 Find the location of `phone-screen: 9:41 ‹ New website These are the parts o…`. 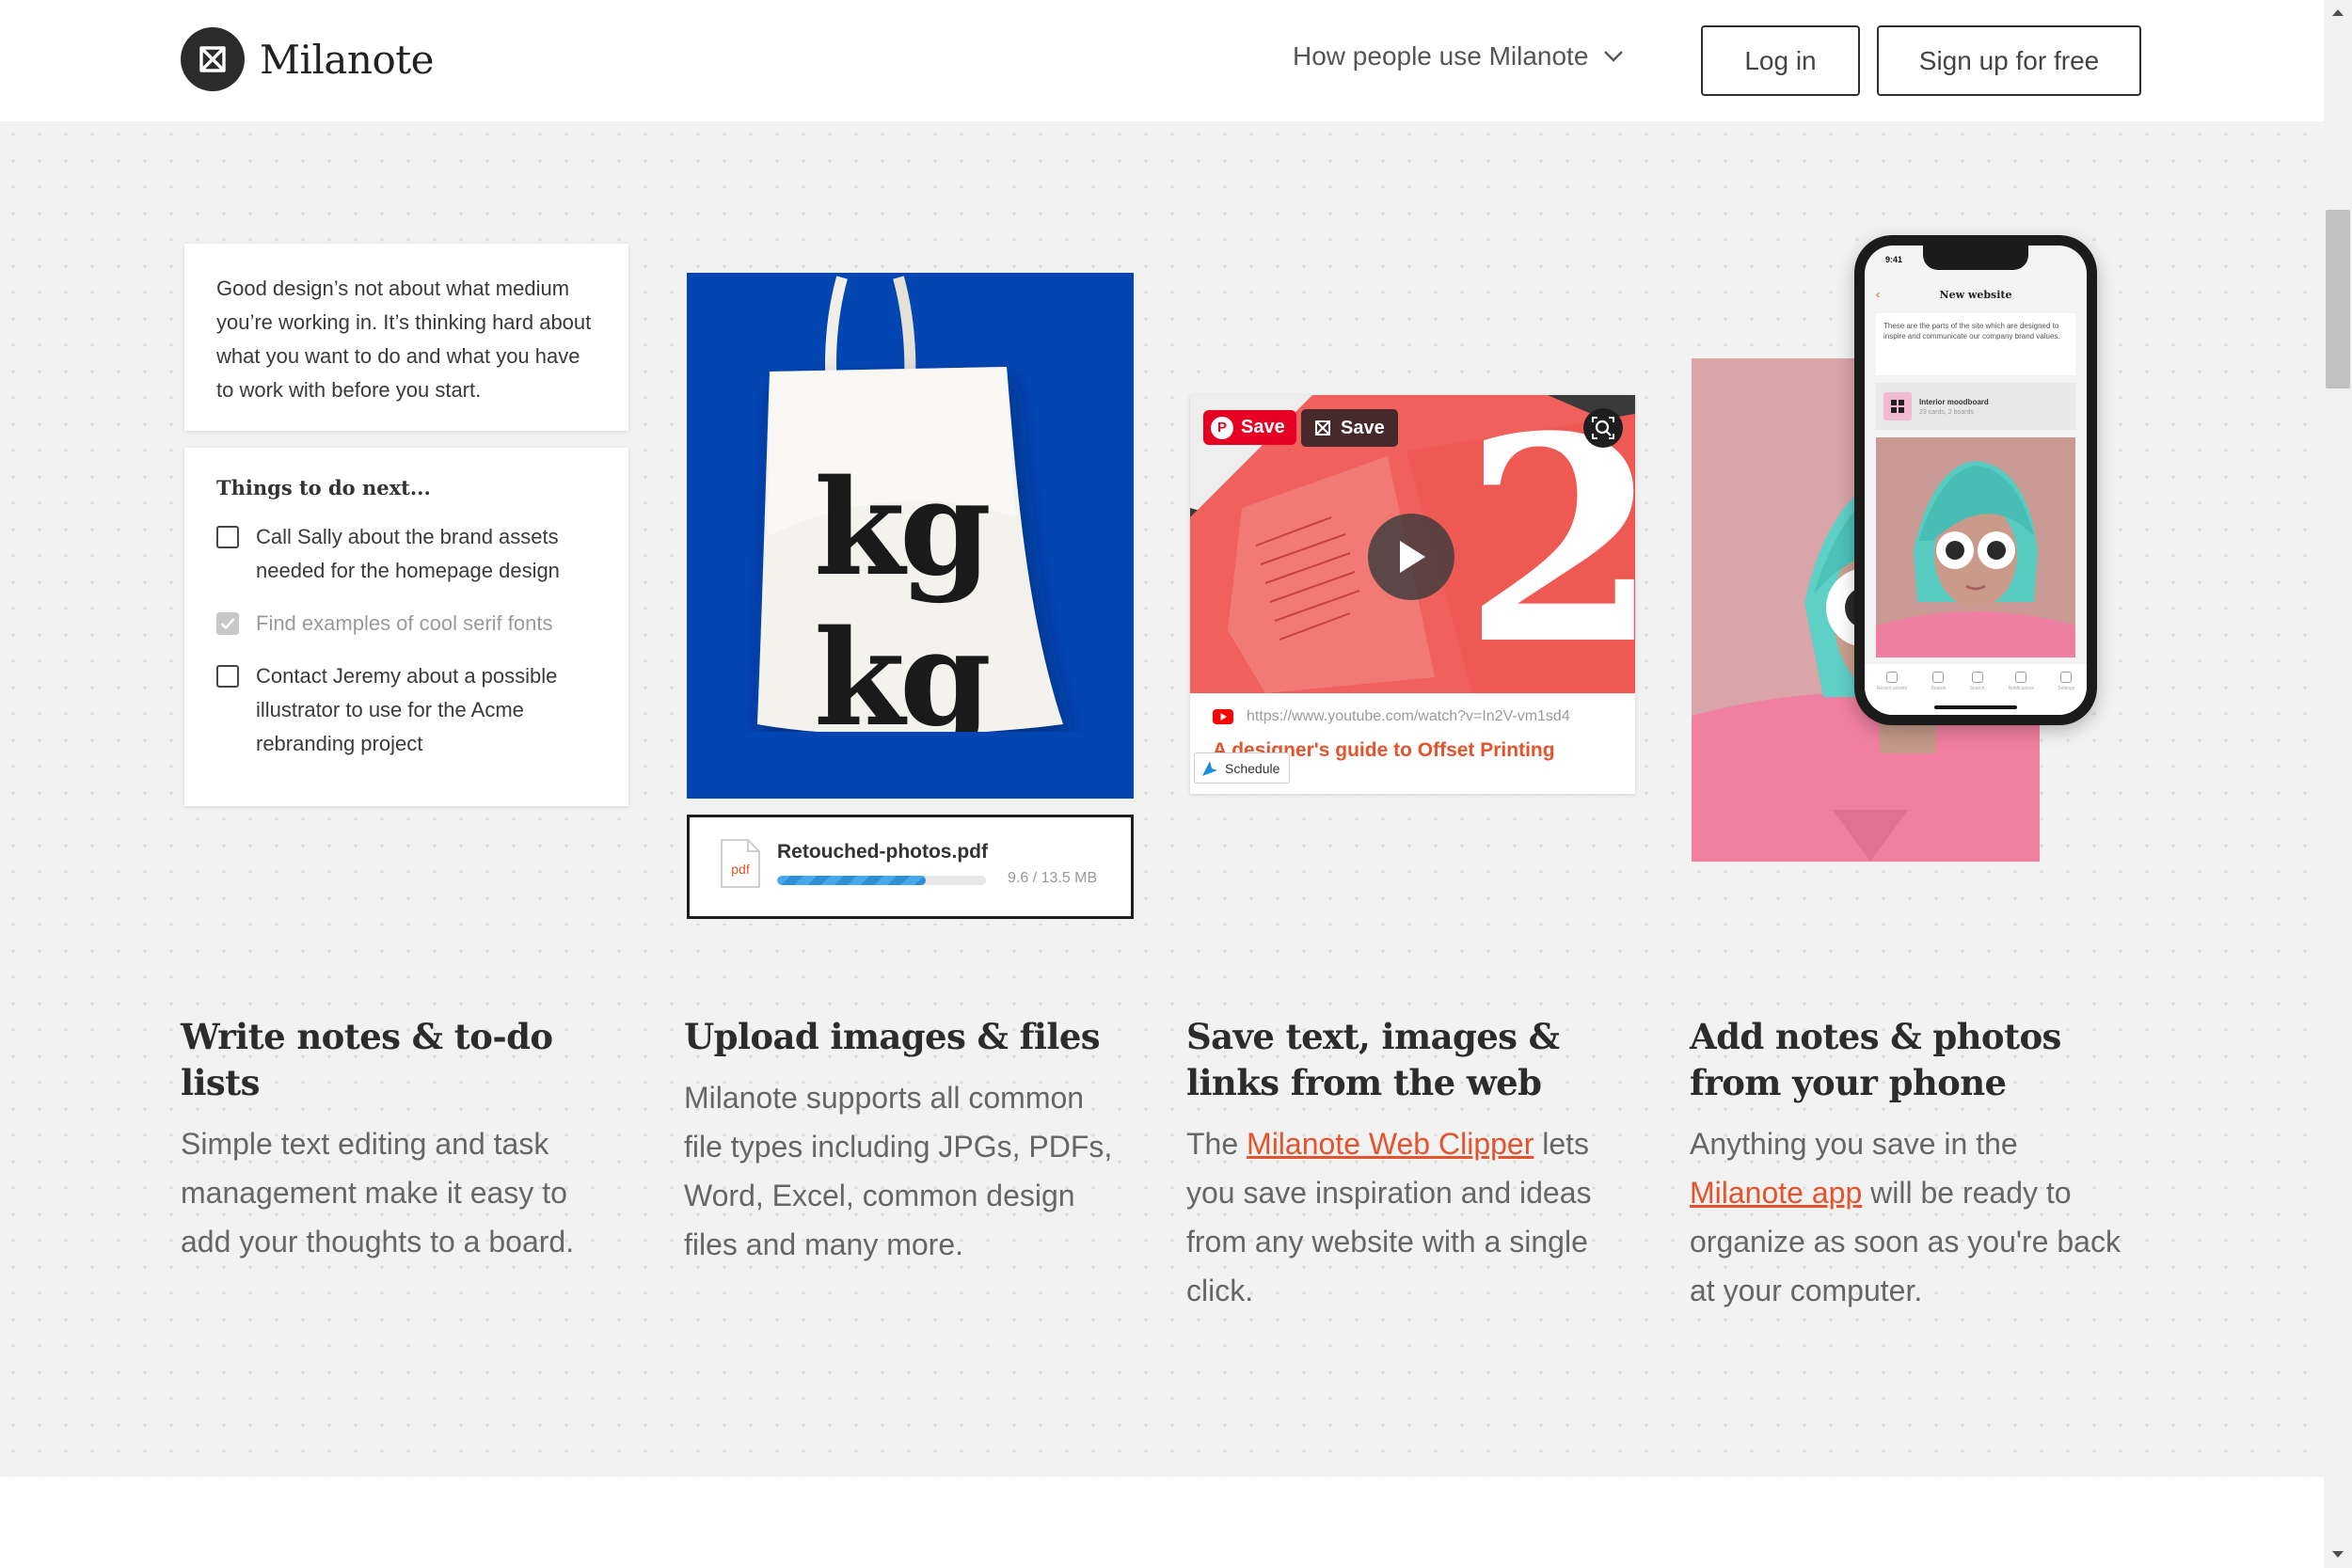

phone-screen: 9:41 ‹ New website These are the parts o… is located at coordinates (1976, 480).